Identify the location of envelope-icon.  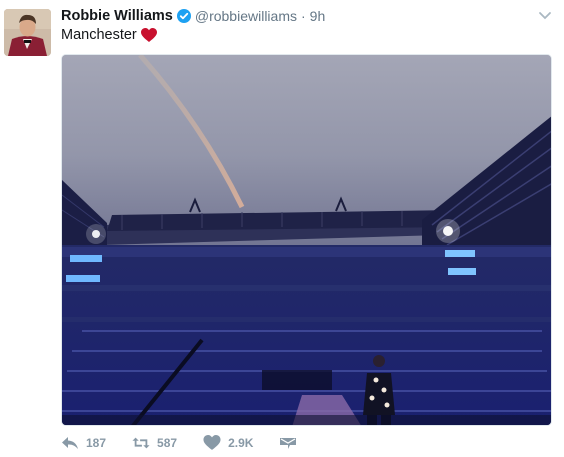
(288, 443).